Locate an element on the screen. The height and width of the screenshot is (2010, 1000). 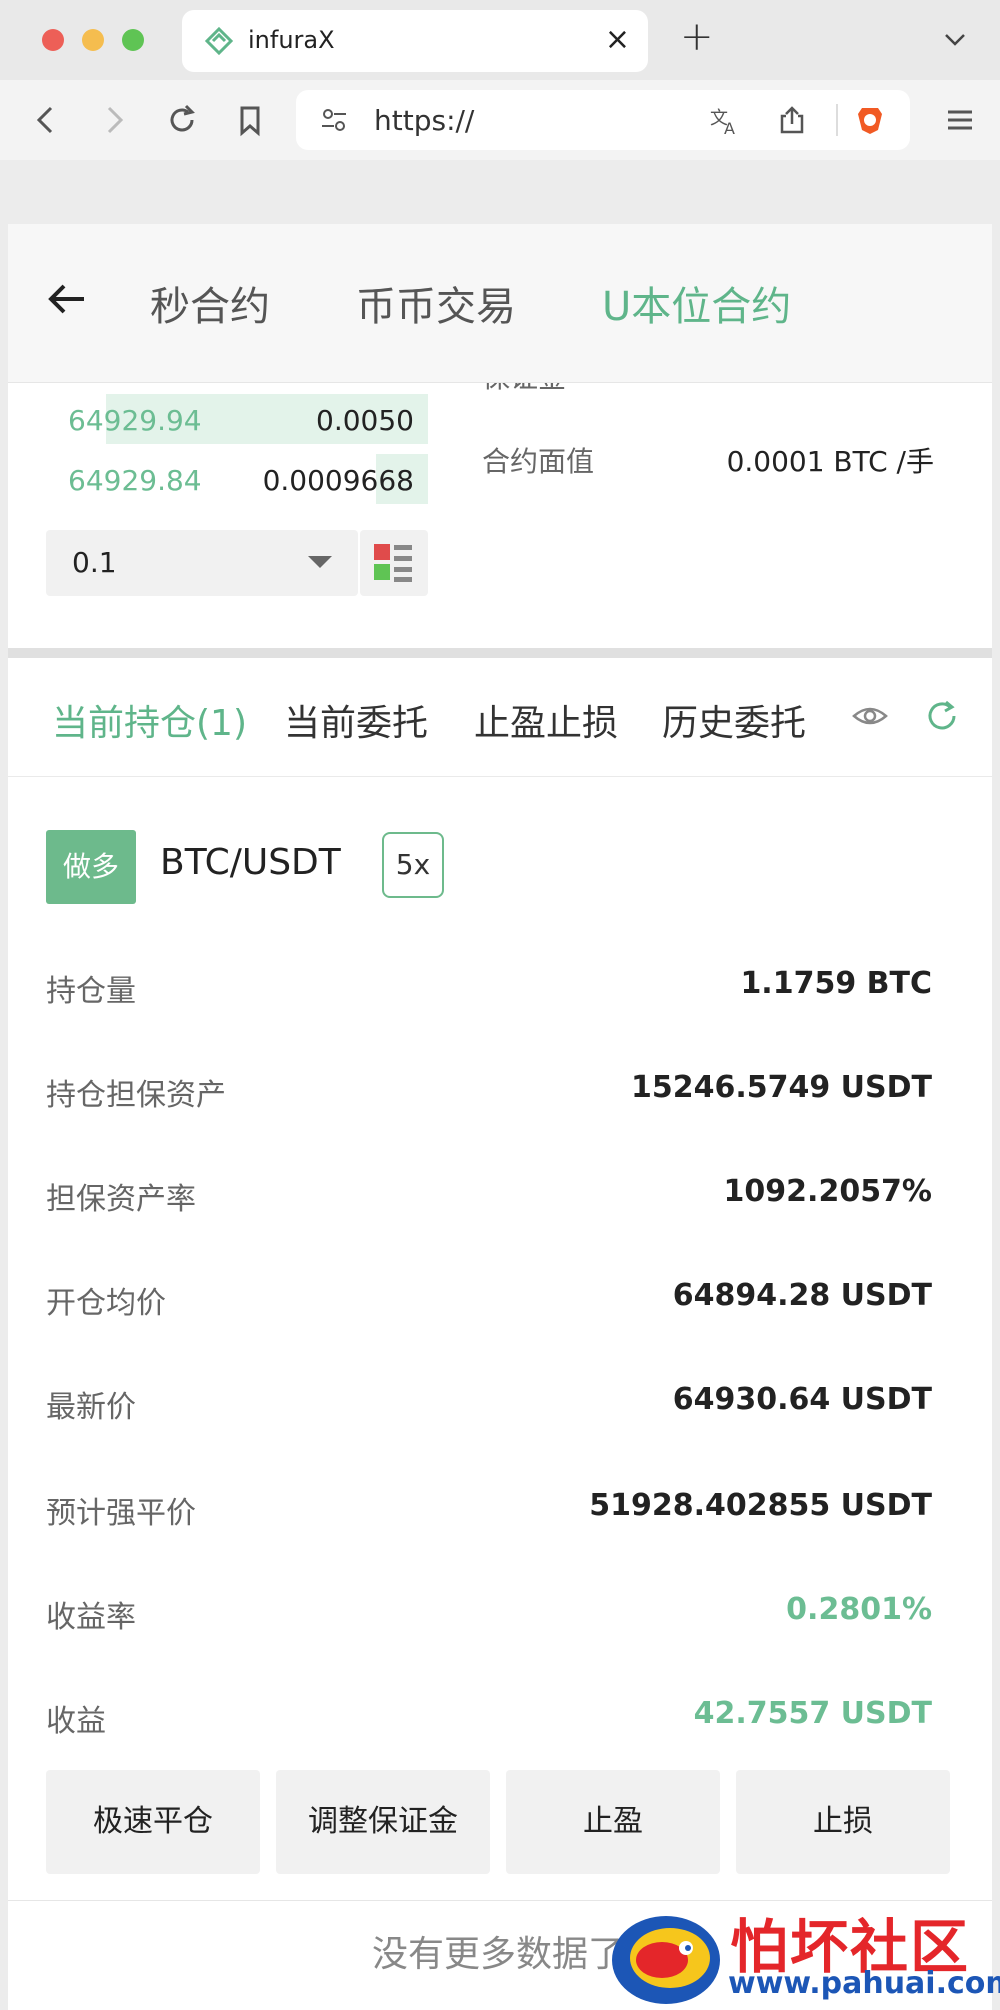
face-value: 0.0001 BTC /手 is located at coordinates (830, 461).